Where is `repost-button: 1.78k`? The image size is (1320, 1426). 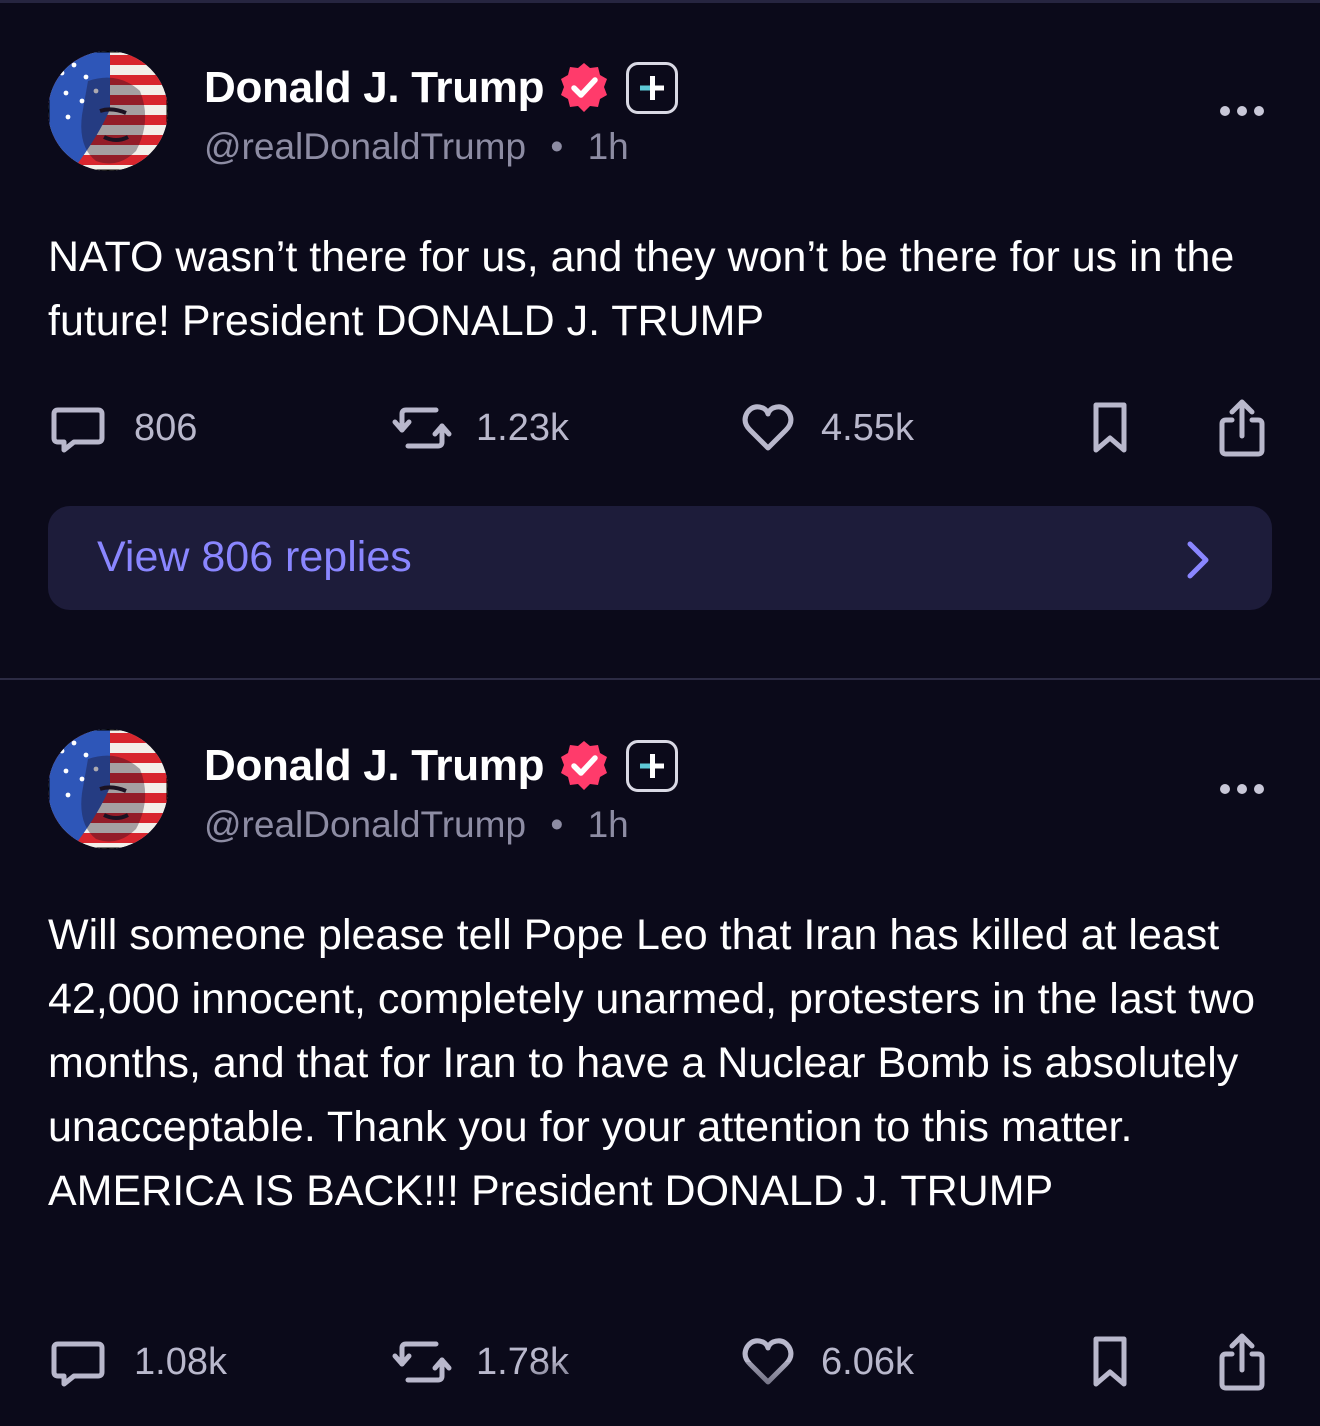
repost-button: 1.78k is located at coordinates (480, 1362).